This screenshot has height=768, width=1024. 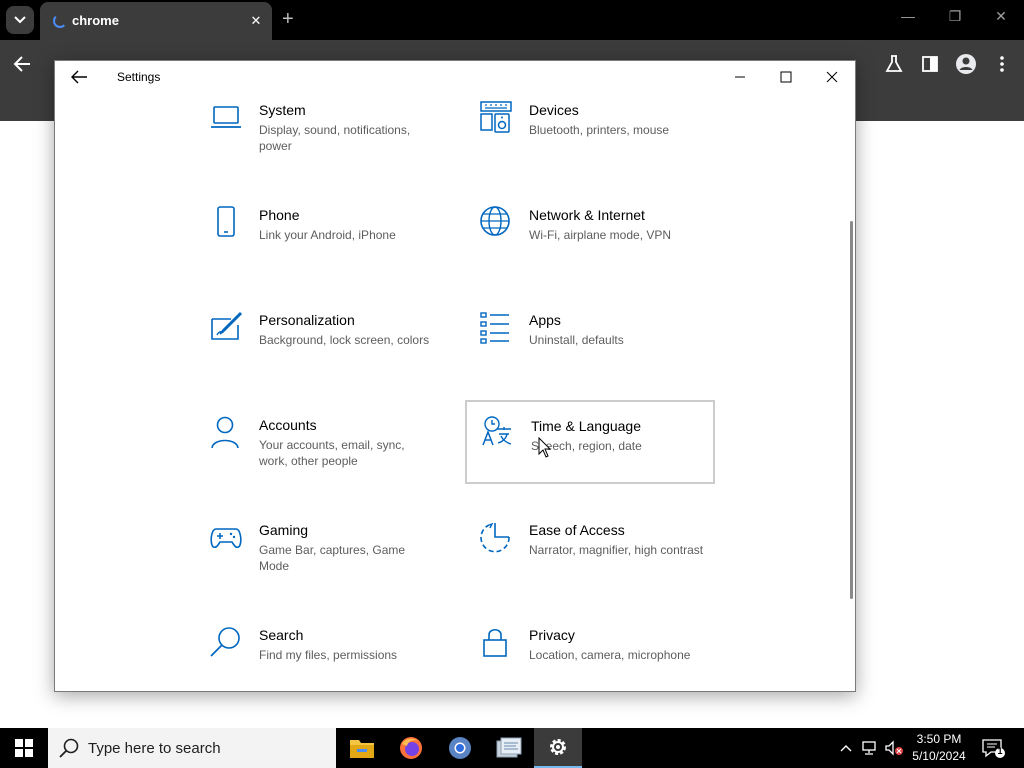 What do you see at coordinates (610, 655) in the screenshot?
I see `tile-description: Location, camera, microphone` at bounding box center [610, 655].